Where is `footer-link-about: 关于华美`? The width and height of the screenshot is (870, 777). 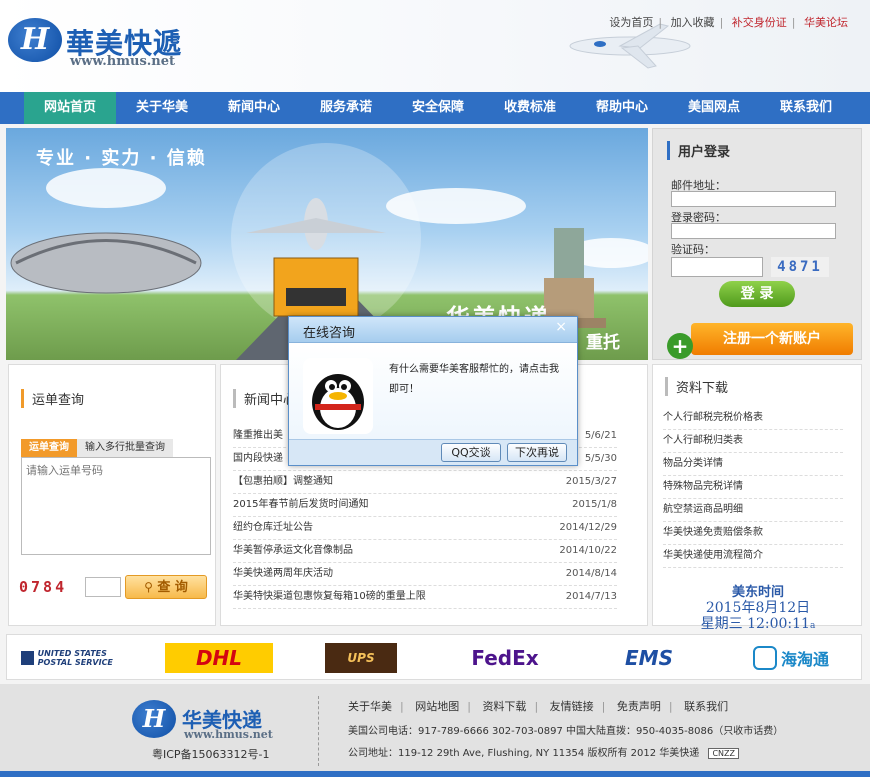 footer-link-about: 关于华美 is located at coordinates (370, 706).